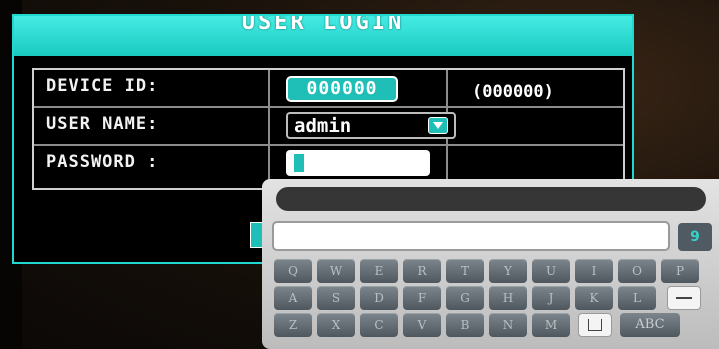 The width and height of the screenshot is (719, 349). What do you see at coordinates (551, 271) in the screenshot?
I see `key-u: U` at bounding box center [551, 271].